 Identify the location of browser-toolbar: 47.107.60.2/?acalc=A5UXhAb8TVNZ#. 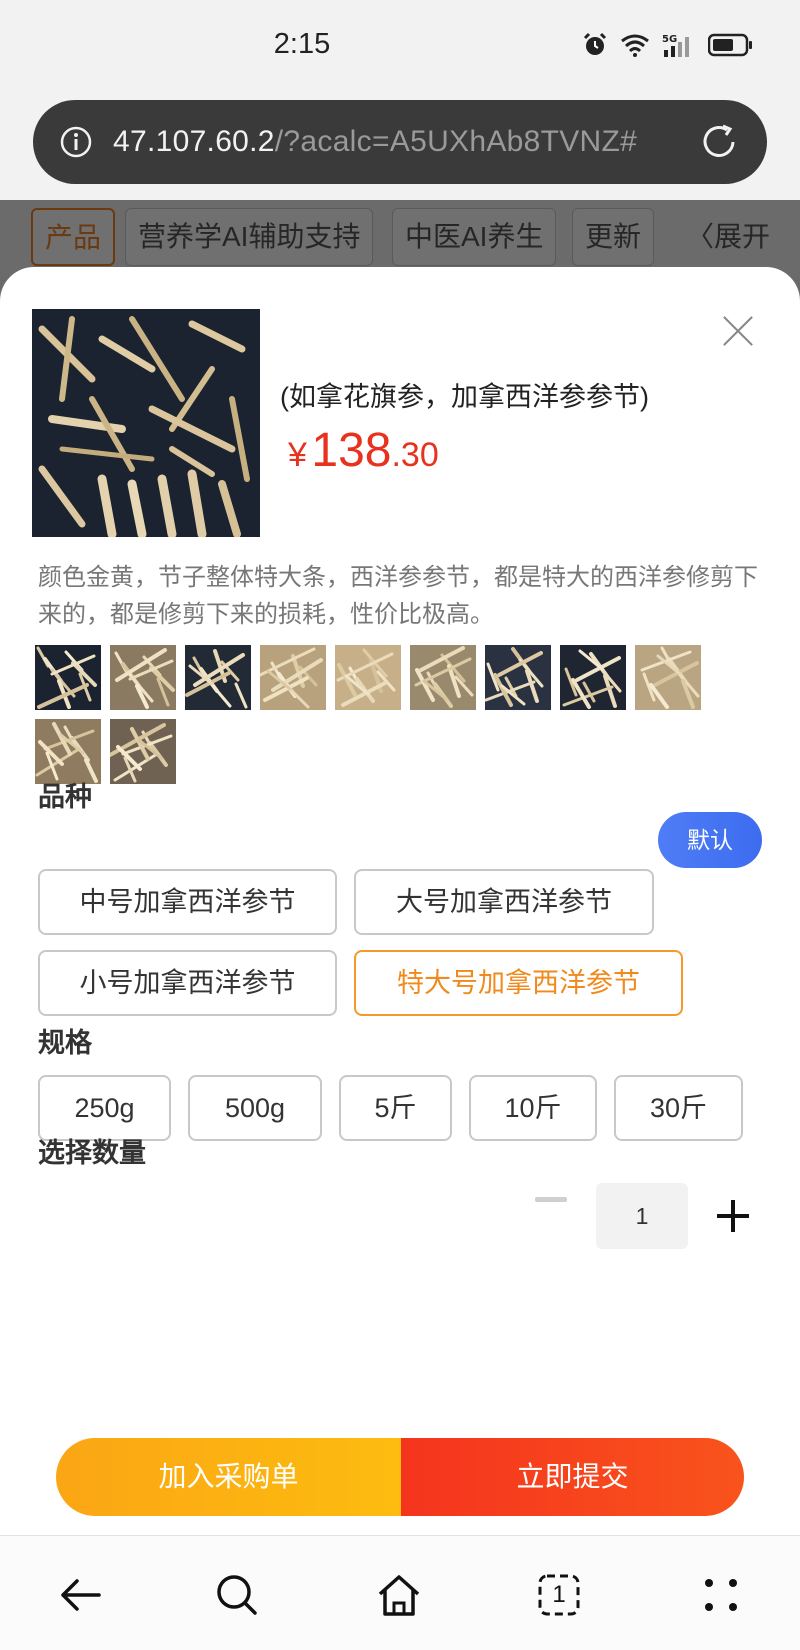
(400, 146).